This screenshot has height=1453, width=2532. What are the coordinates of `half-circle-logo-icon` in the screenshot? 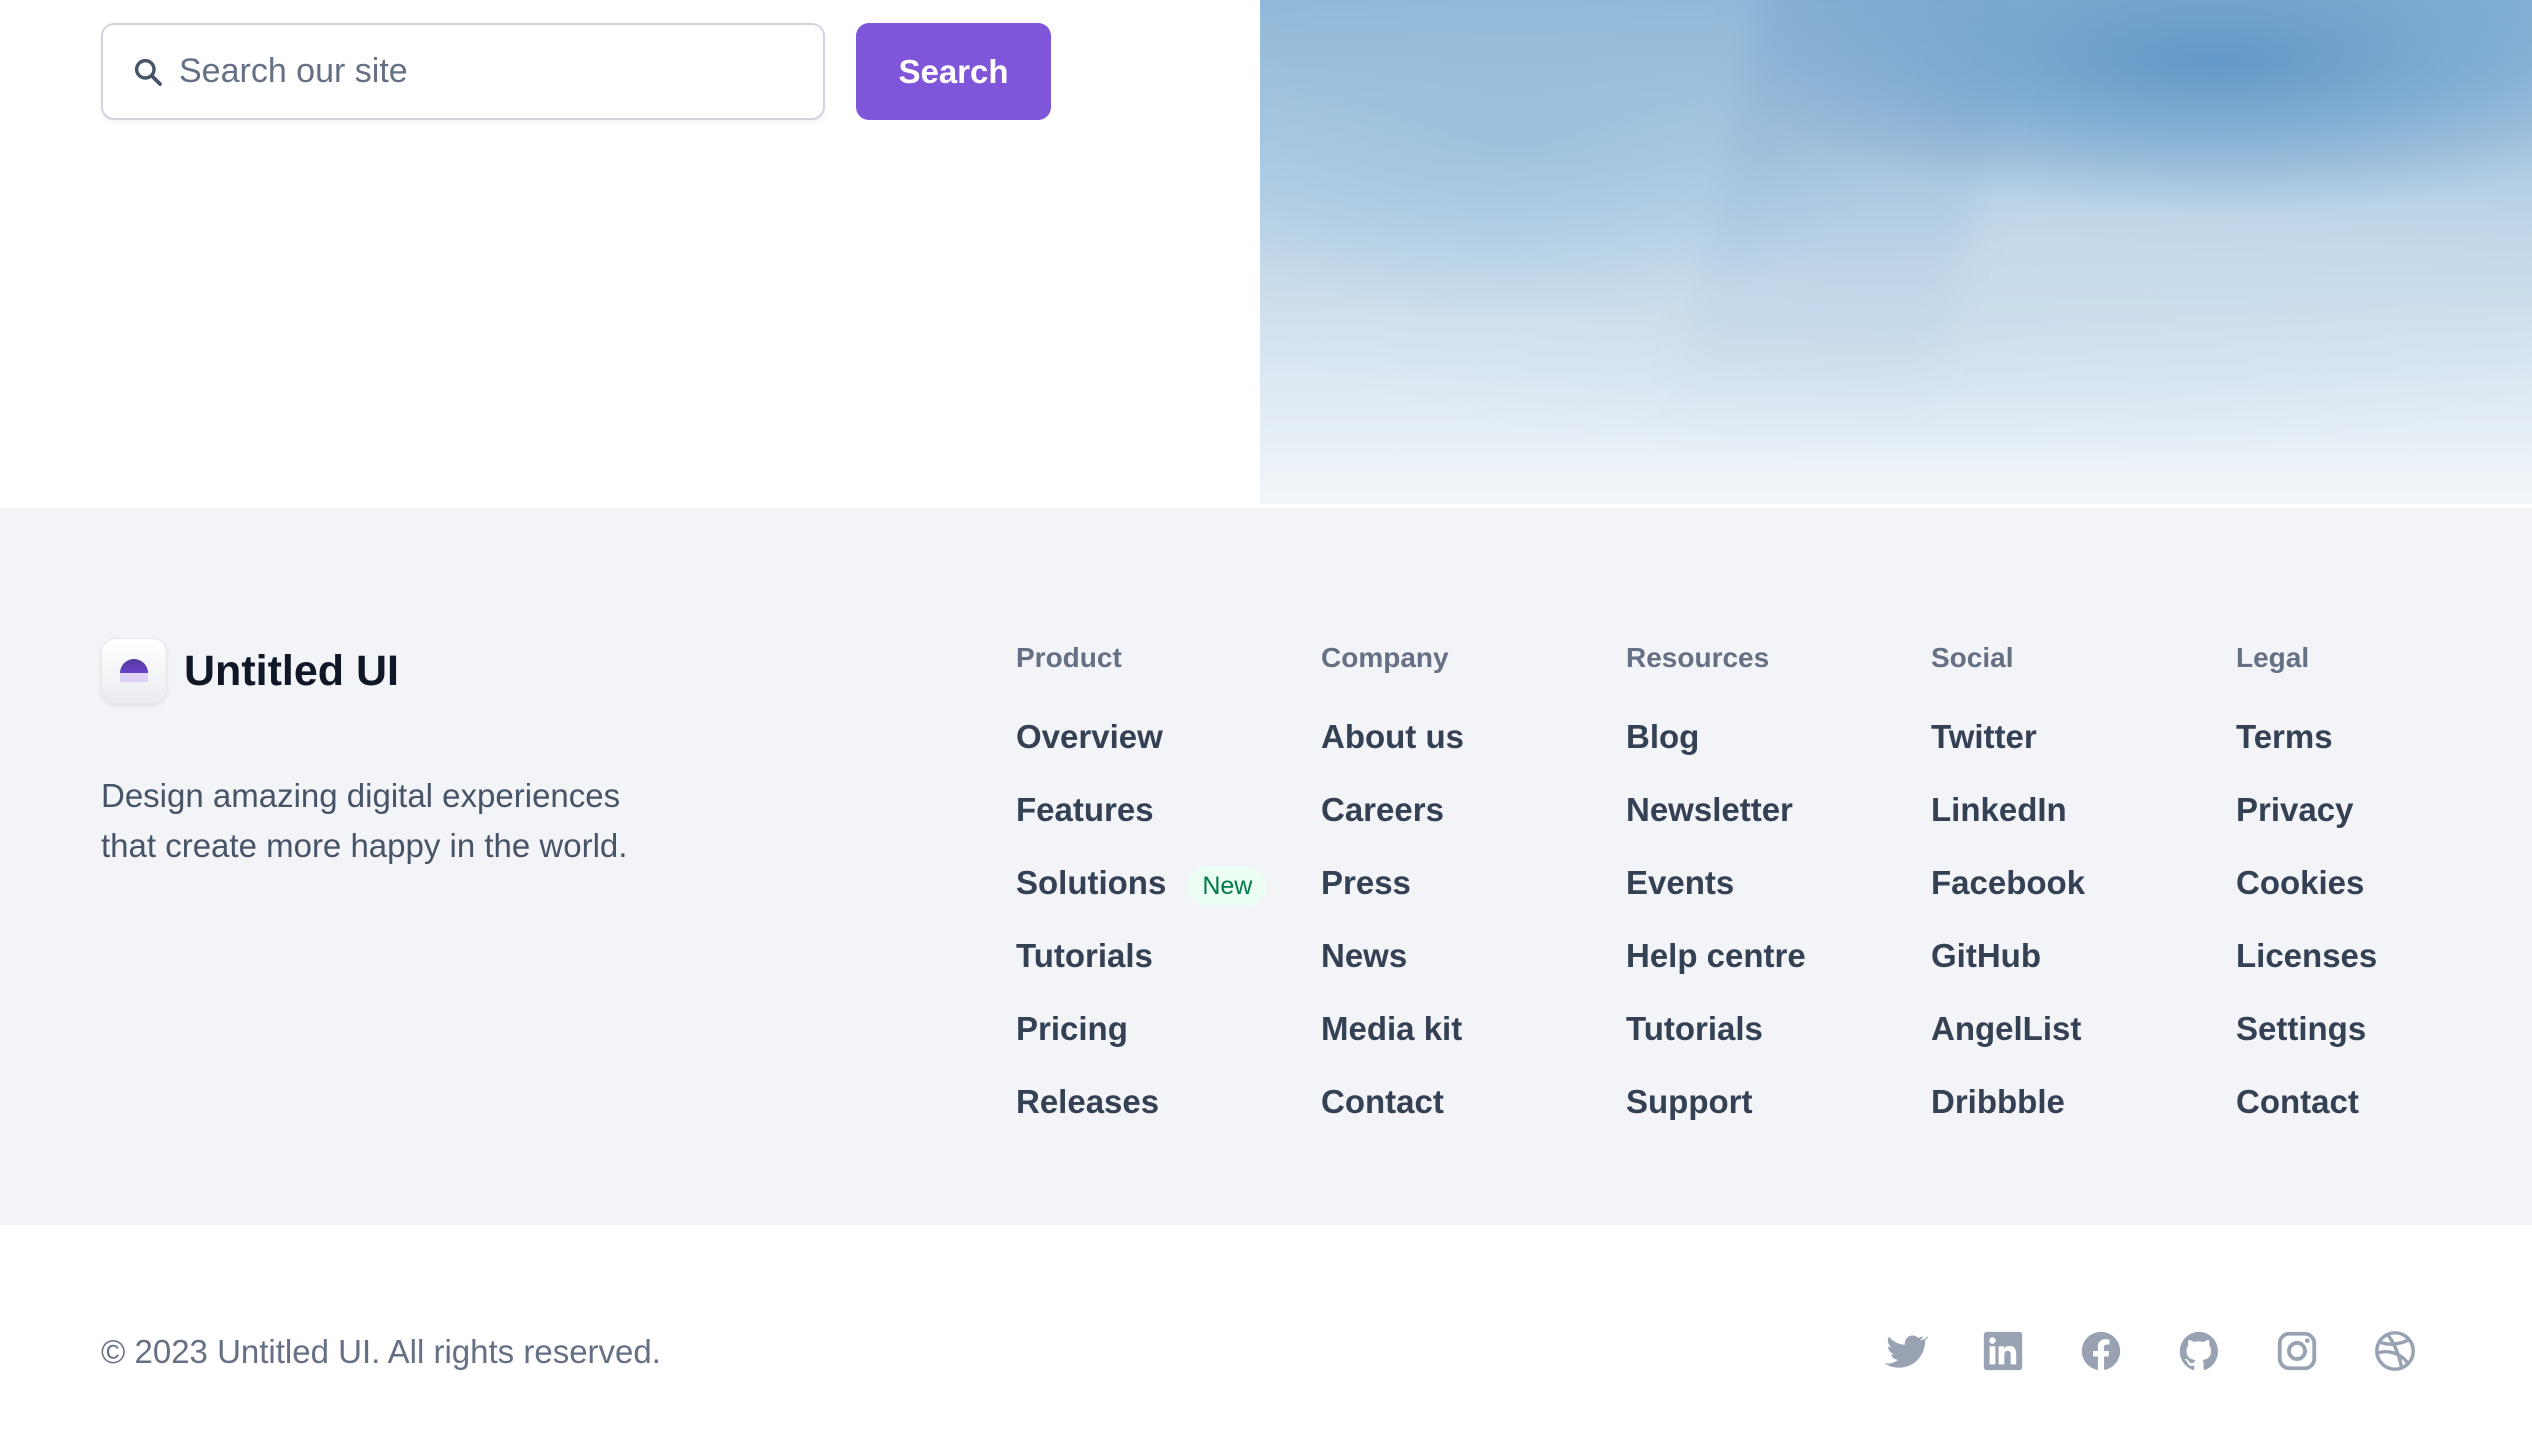 It's located at (134, 671).